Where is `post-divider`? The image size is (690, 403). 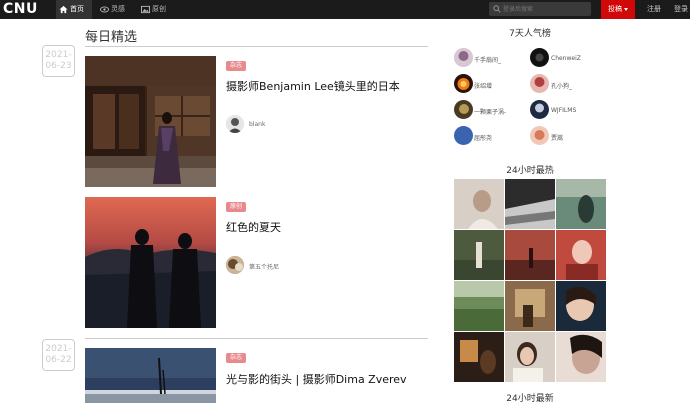 post-divider is located at coordinates (256, 338).